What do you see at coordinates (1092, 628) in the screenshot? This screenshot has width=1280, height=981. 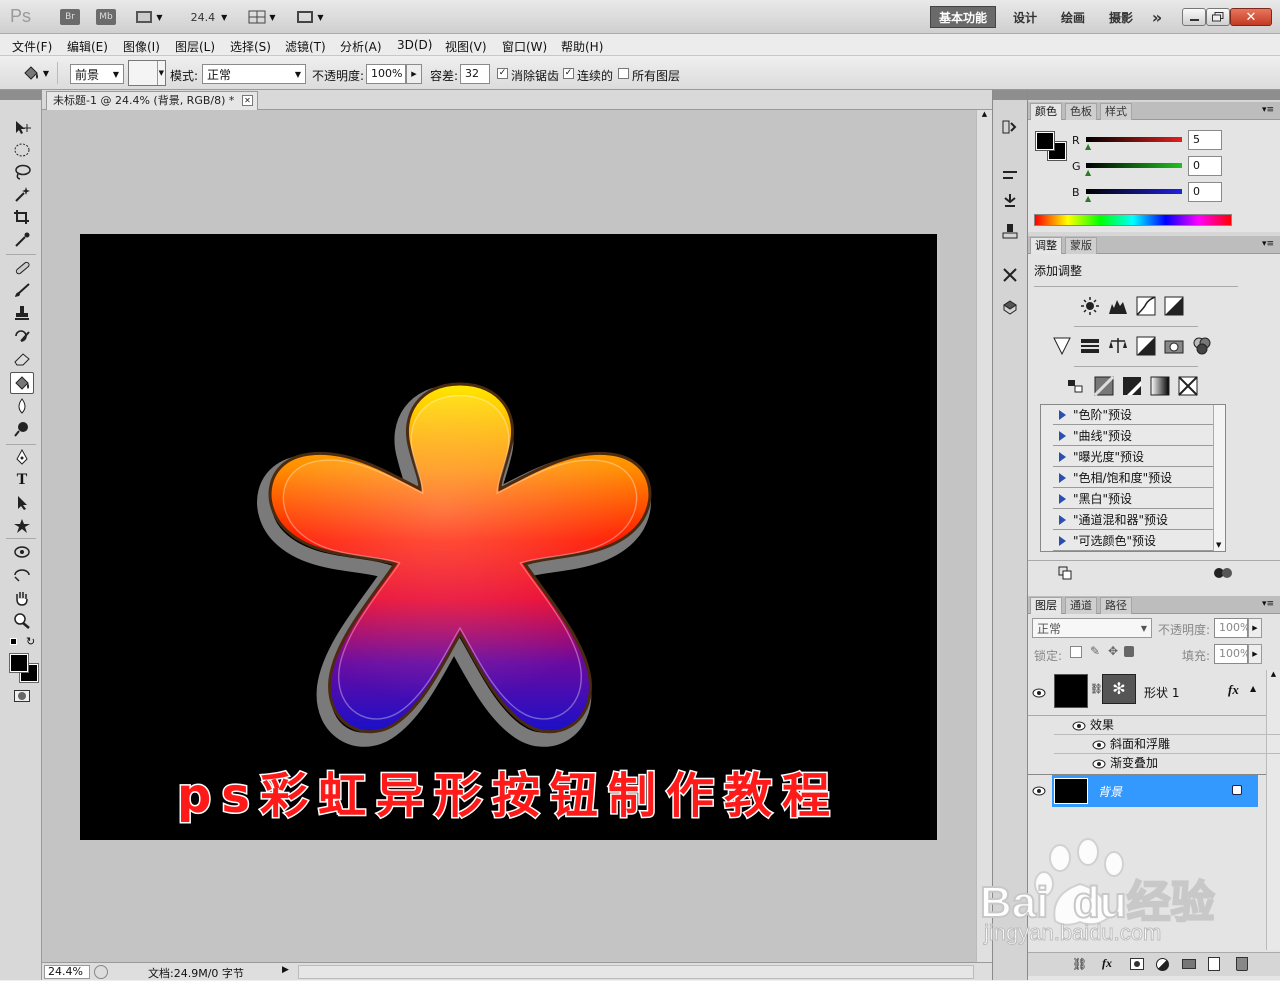 I see `blend-mode-select: 正常 ▼` at bounding box center [1092, 628].